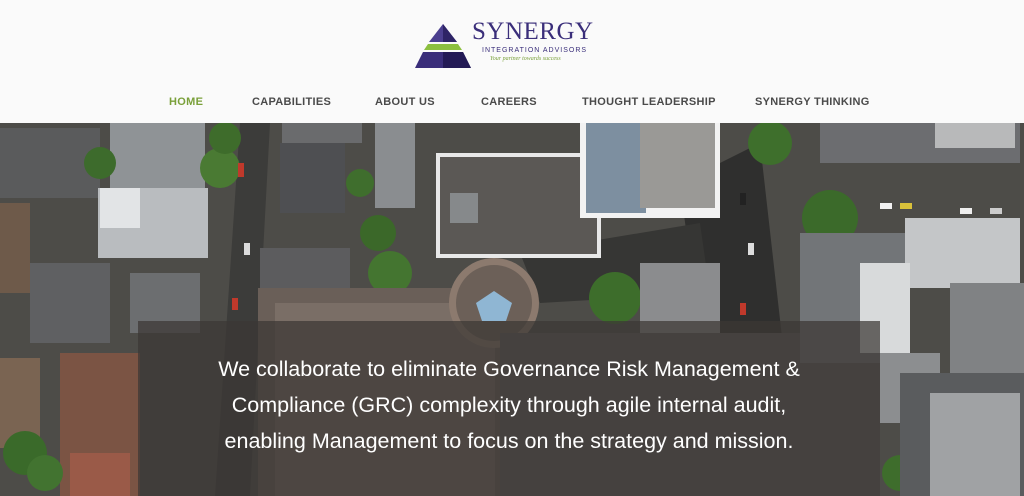 Image resolution: width=1024 pixels, height=496 pixels. I want to click on brand-tagline: Your partner towards success, so click(525, 59).